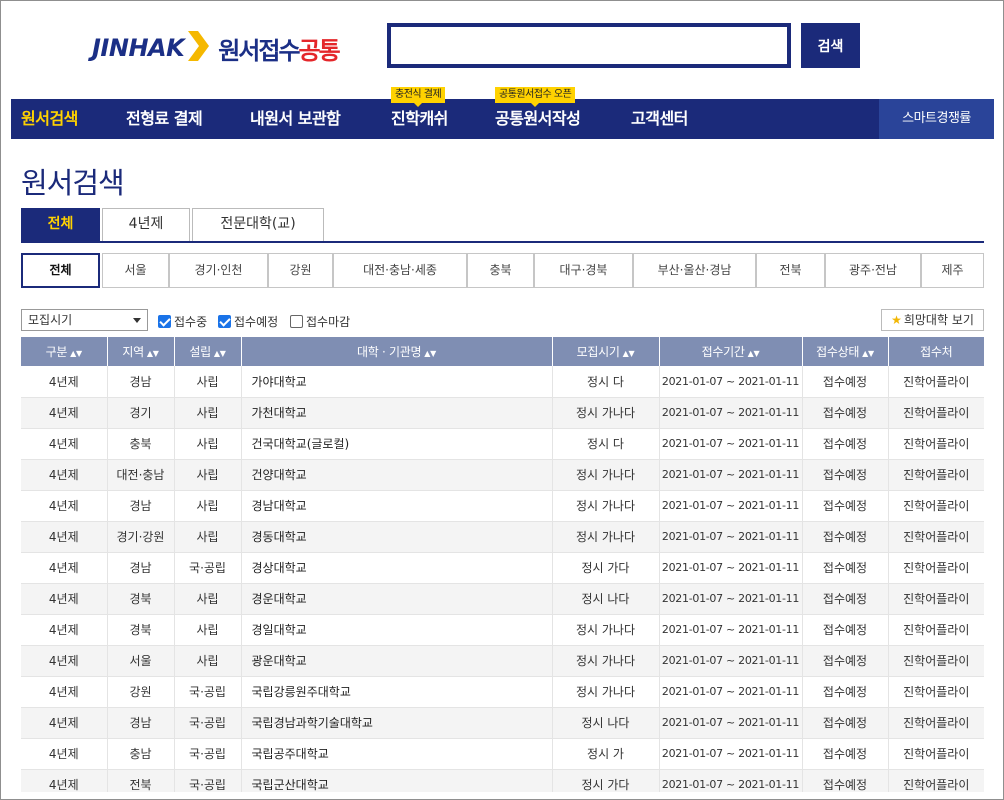  Describe the element at coordinates (216, 48) in the screenshot. I see `site-logo: JINHAK 원서접수공통` at that location.